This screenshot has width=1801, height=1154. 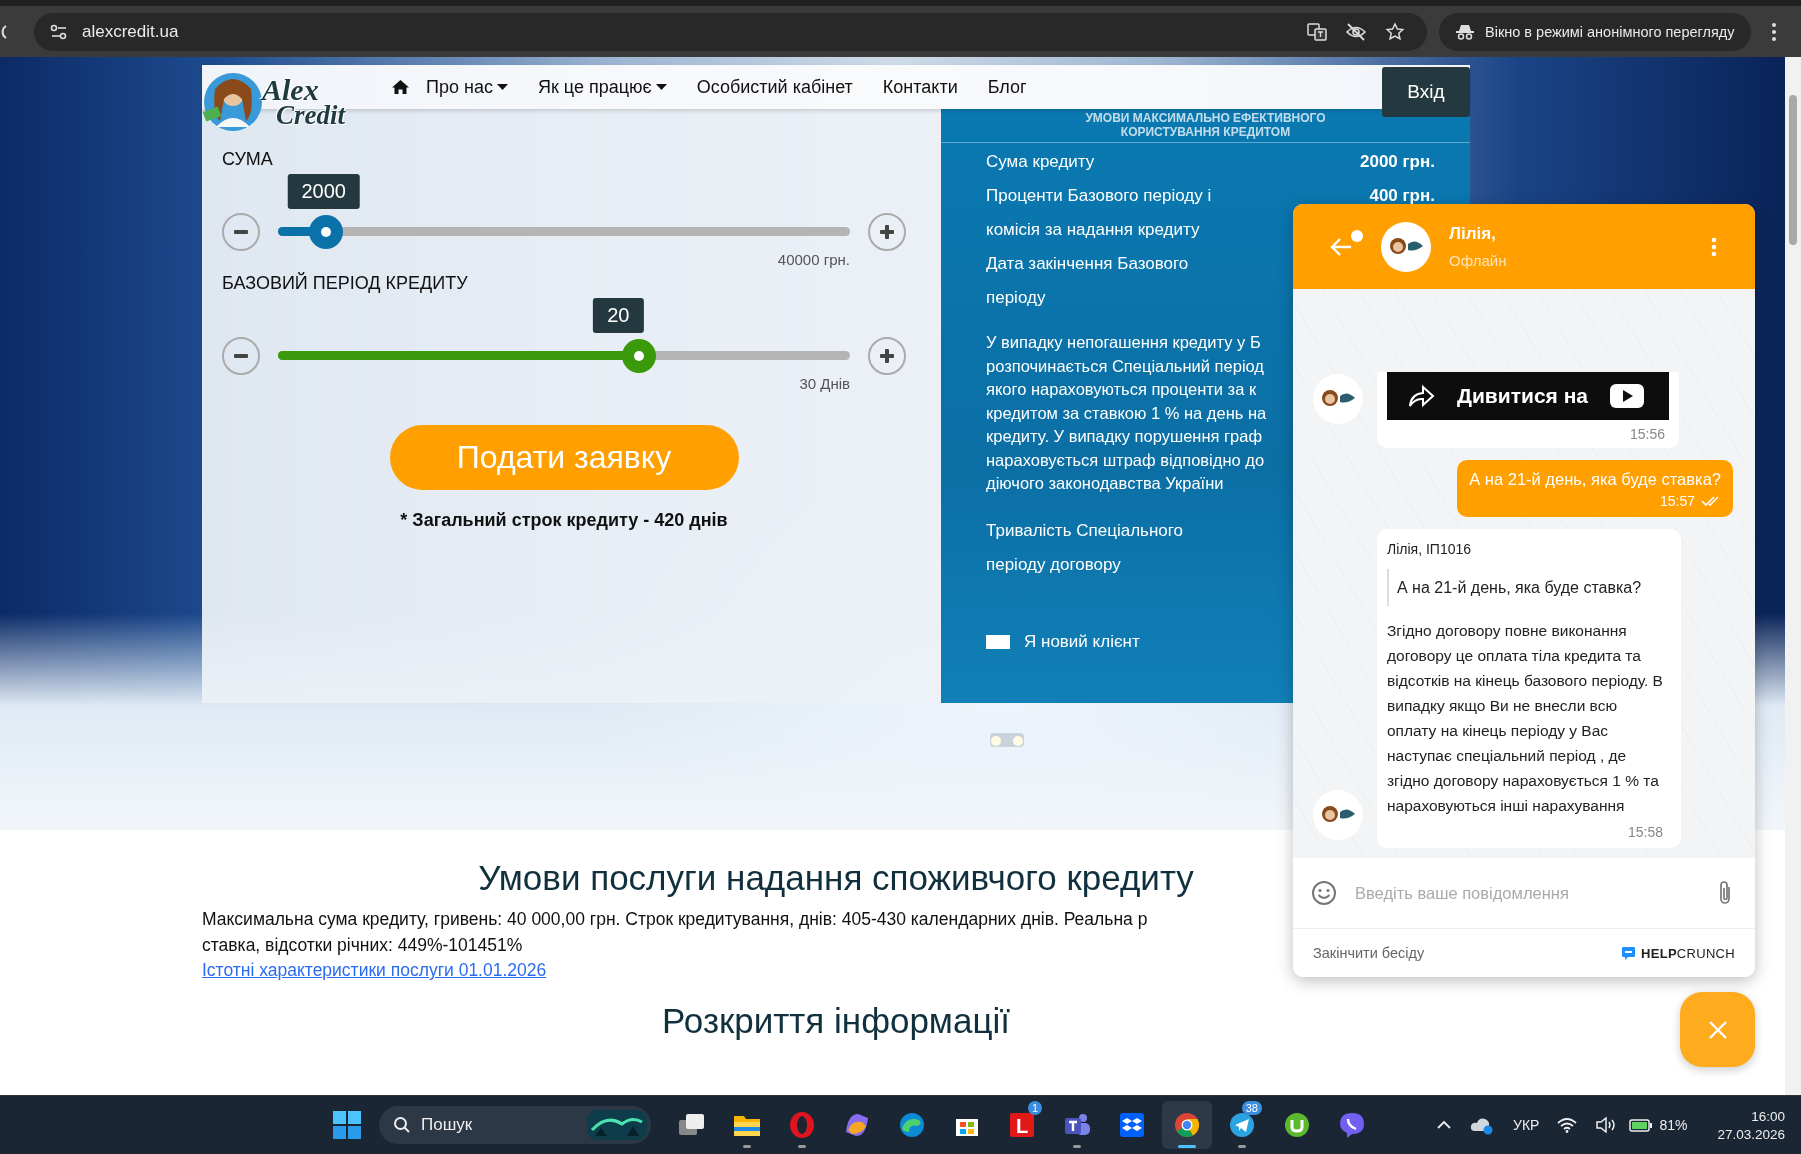 What do you see at coordinates (998, 641) in the screenshot?
I see `checkbox` at bounding box center [998, 641].